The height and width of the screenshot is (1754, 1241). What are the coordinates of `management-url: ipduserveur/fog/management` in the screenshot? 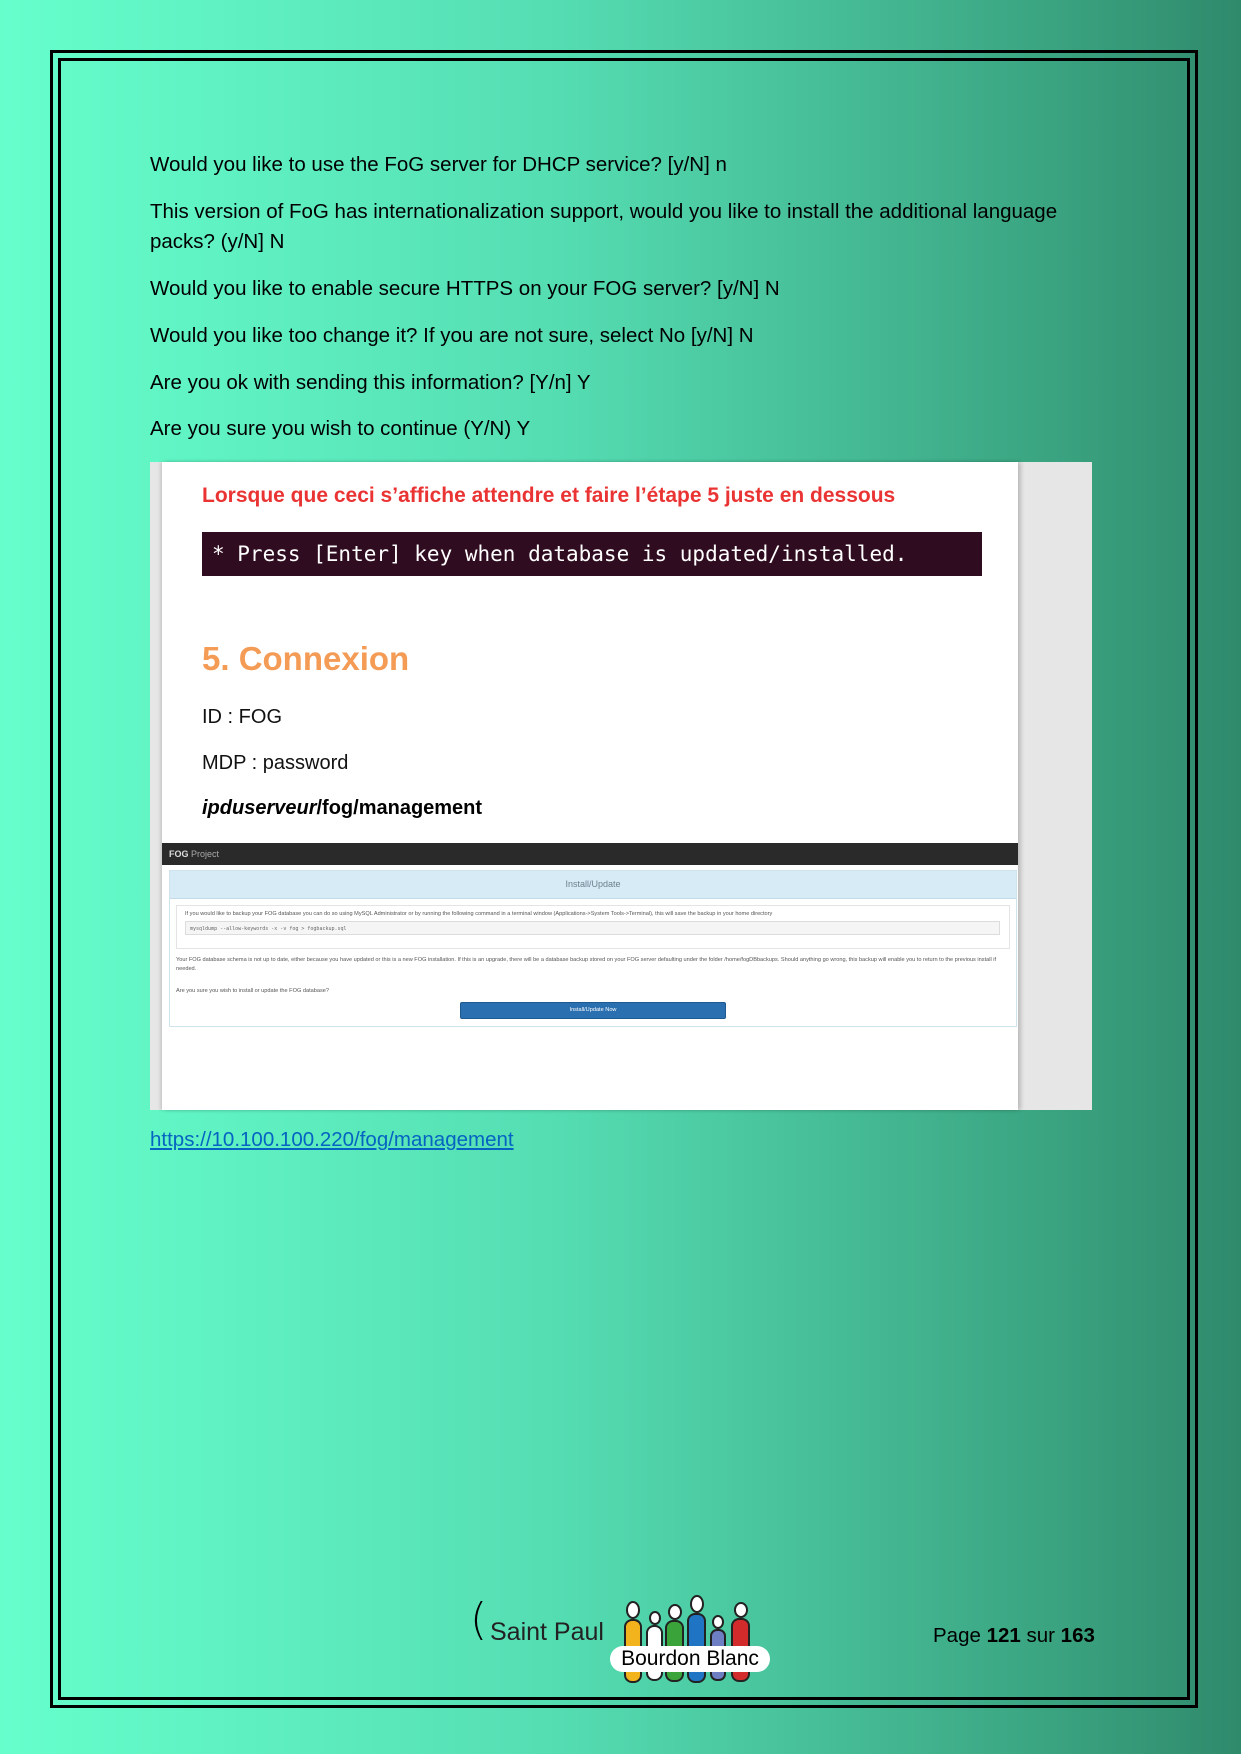 It's located at (342, 808).